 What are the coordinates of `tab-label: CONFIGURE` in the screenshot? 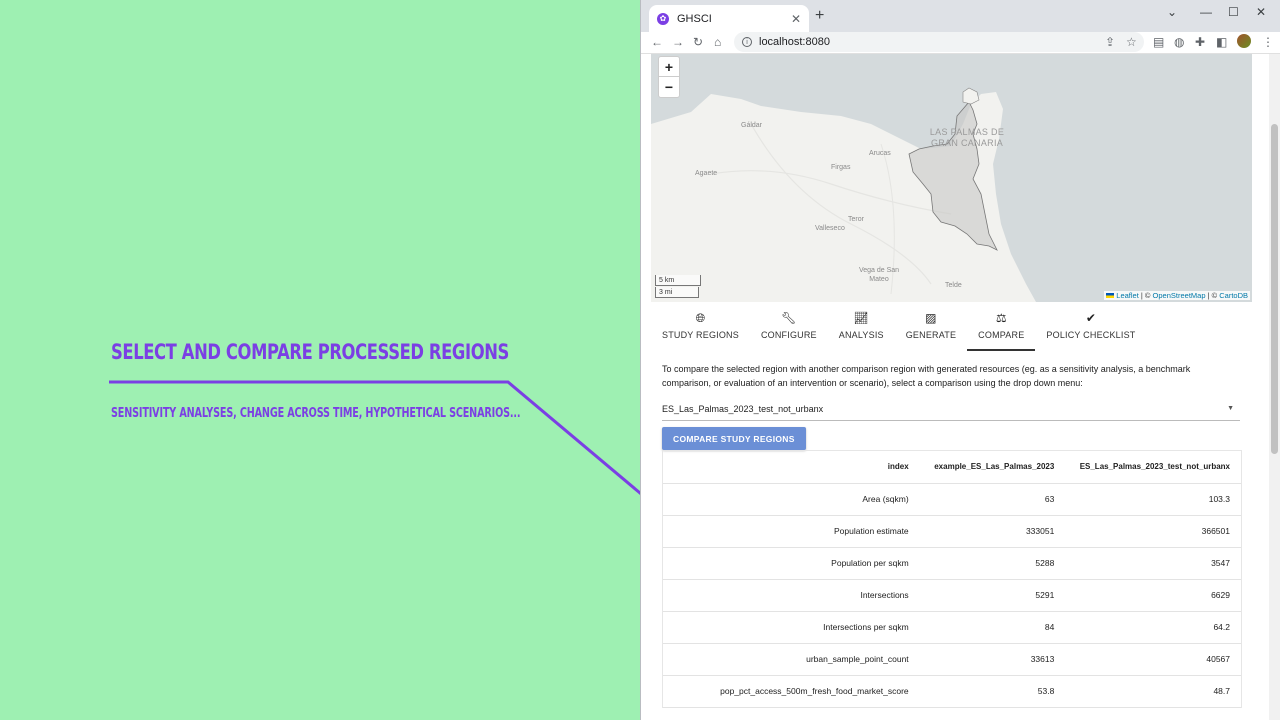 It's located at (788, 335).